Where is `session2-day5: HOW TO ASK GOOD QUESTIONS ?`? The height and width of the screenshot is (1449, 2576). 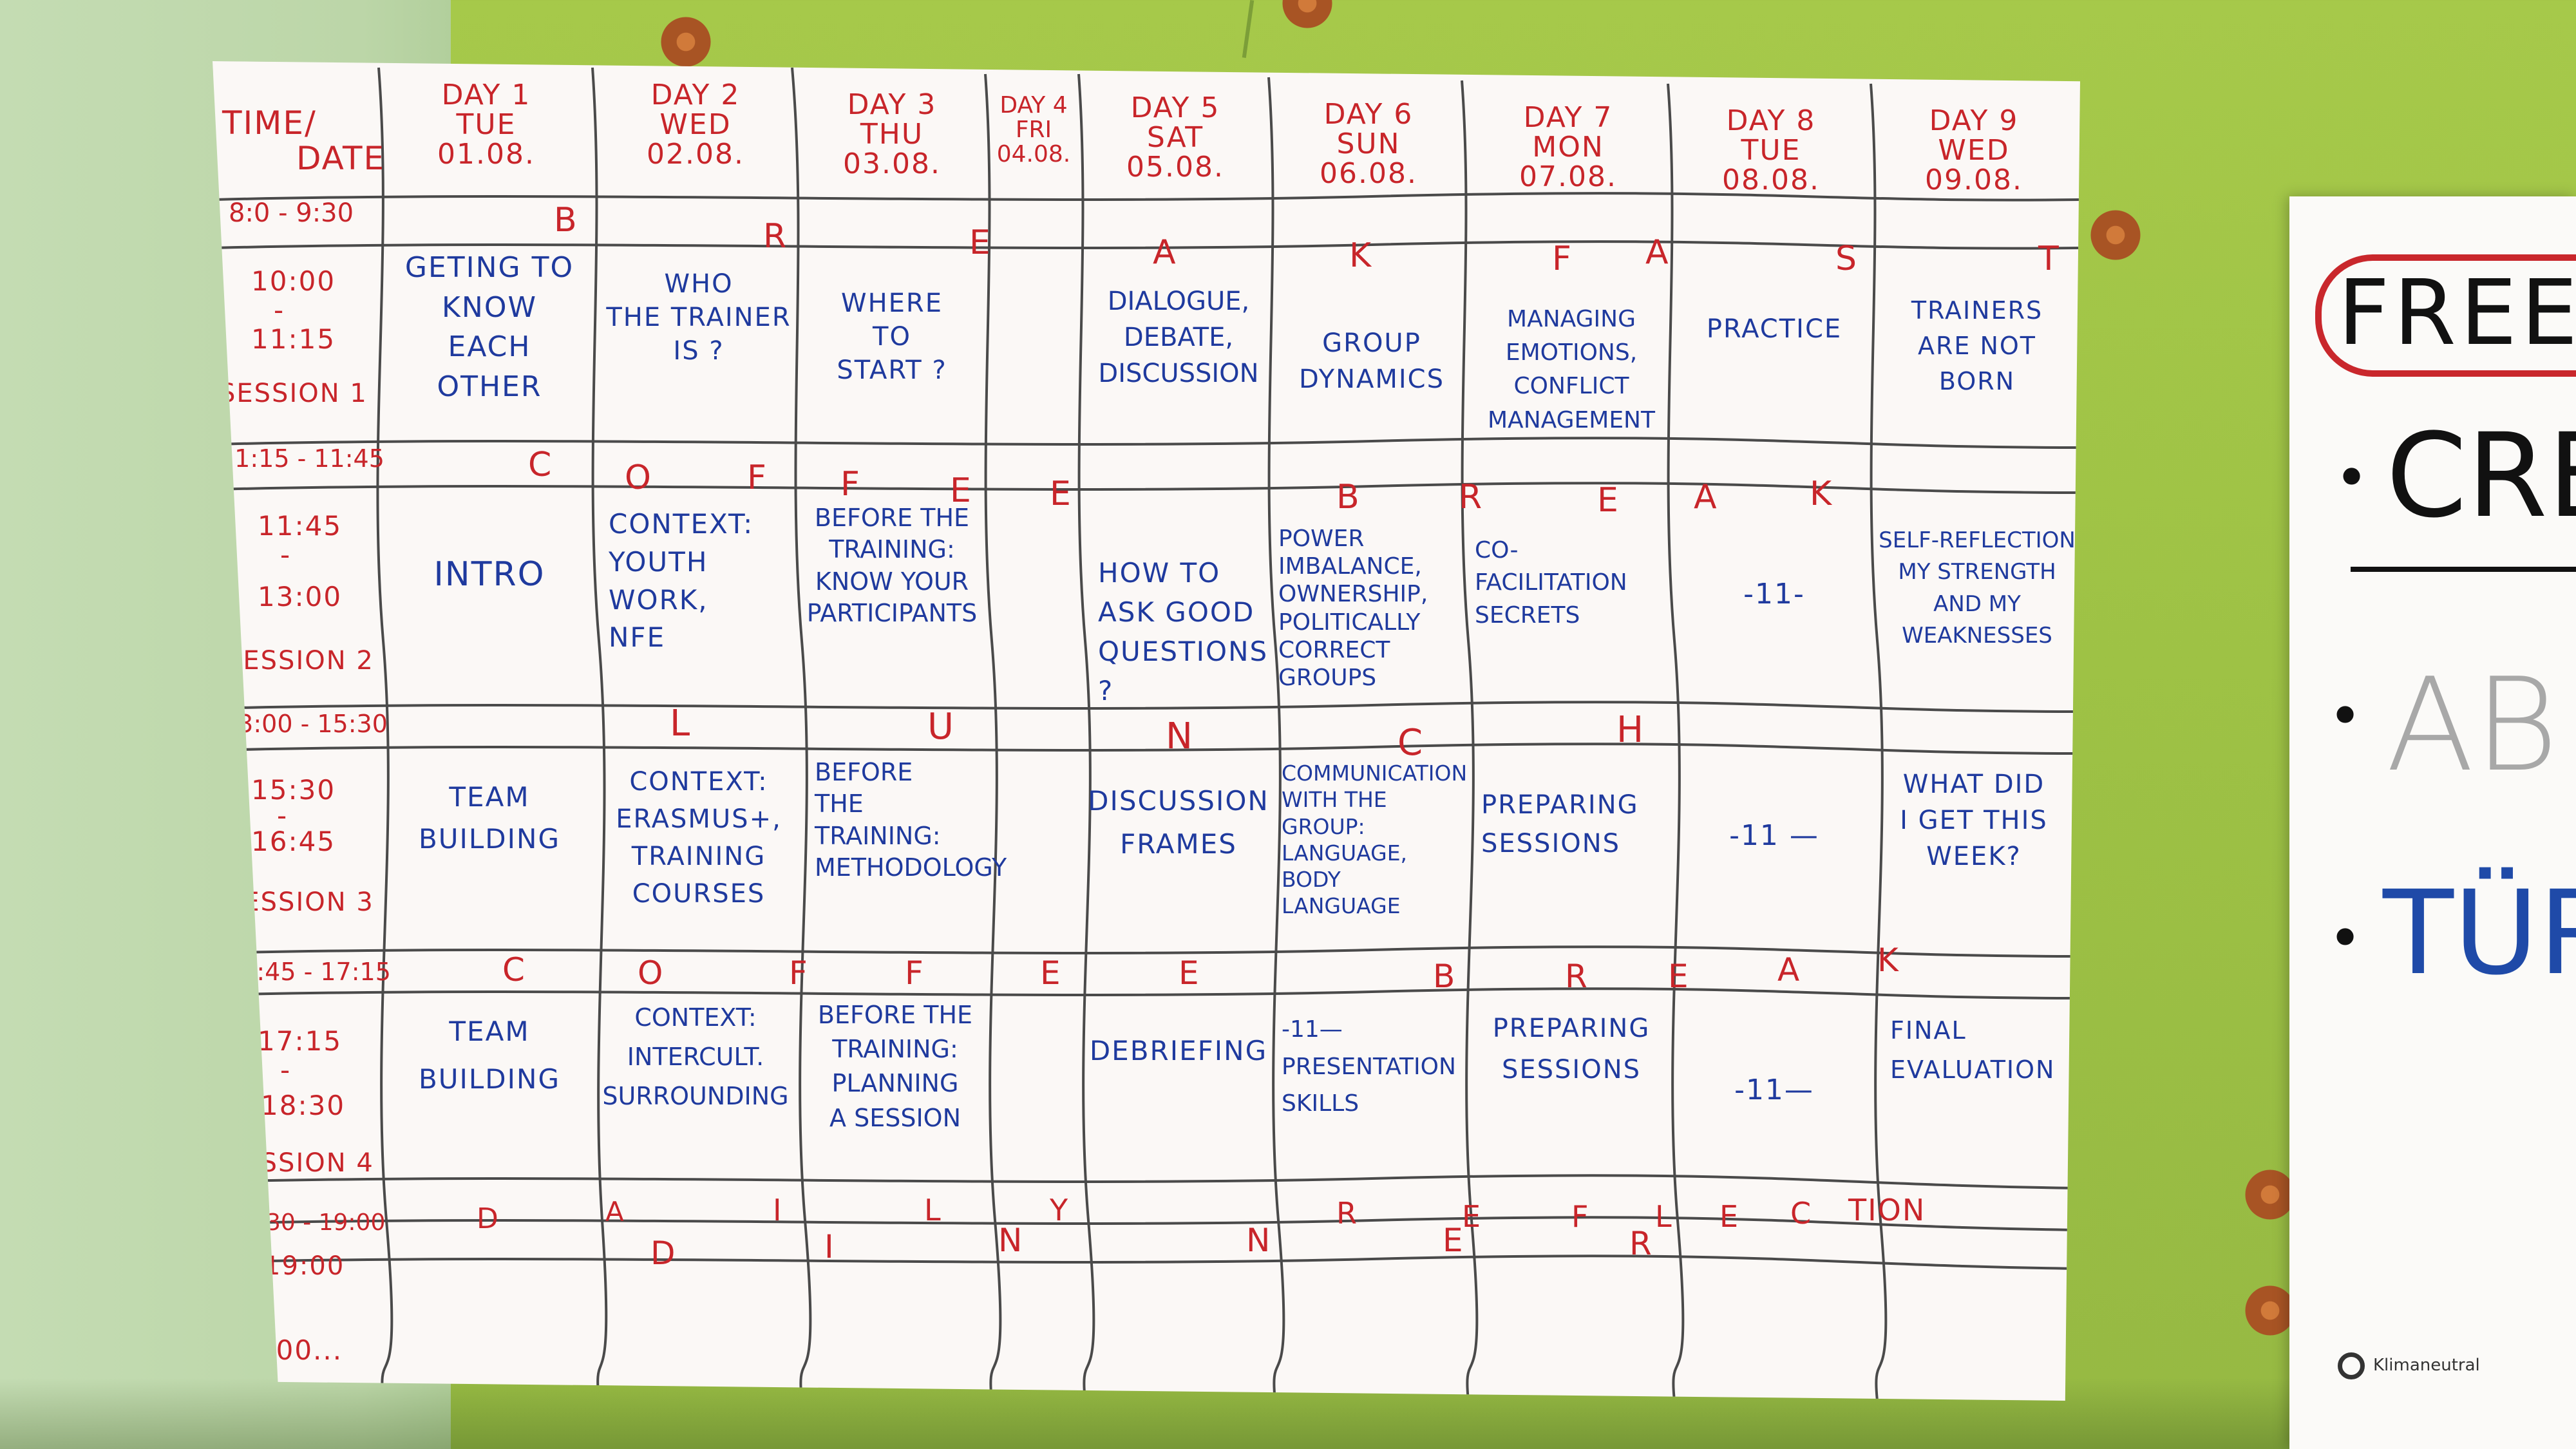 session2-day5: HOW TO ASK GOOD QUESTIONS ? is located at coordinates (1183, 631).